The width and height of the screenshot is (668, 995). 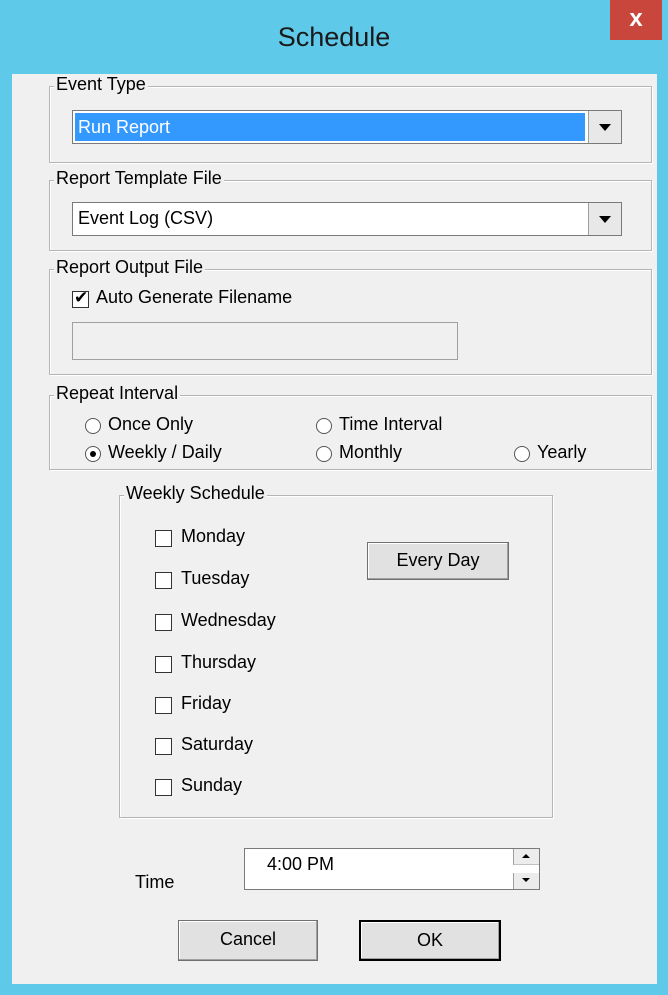 I want to click on saturday-label: Saturday, so click(x=217, y=744).